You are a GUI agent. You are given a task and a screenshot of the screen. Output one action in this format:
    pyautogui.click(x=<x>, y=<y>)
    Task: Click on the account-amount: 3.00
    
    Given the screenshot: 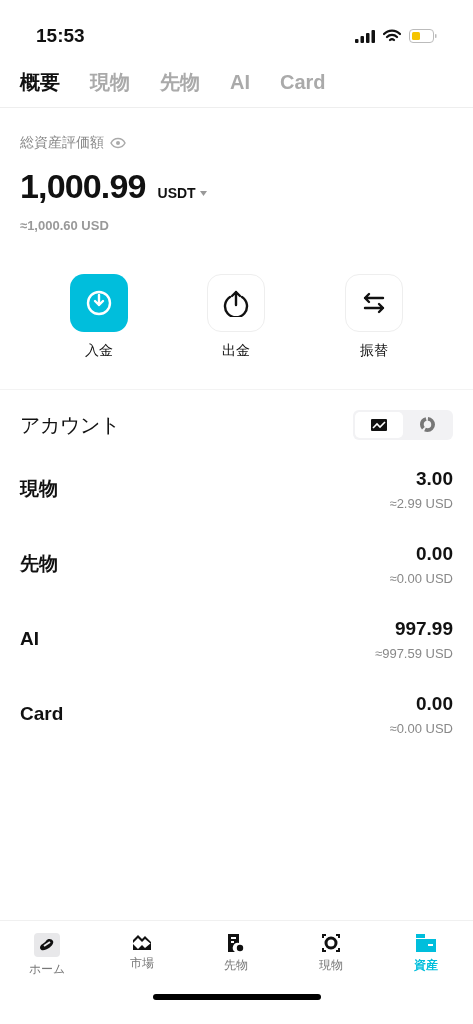 What is the action you would take?
    pyautogui.click(x=434, y=479)
    